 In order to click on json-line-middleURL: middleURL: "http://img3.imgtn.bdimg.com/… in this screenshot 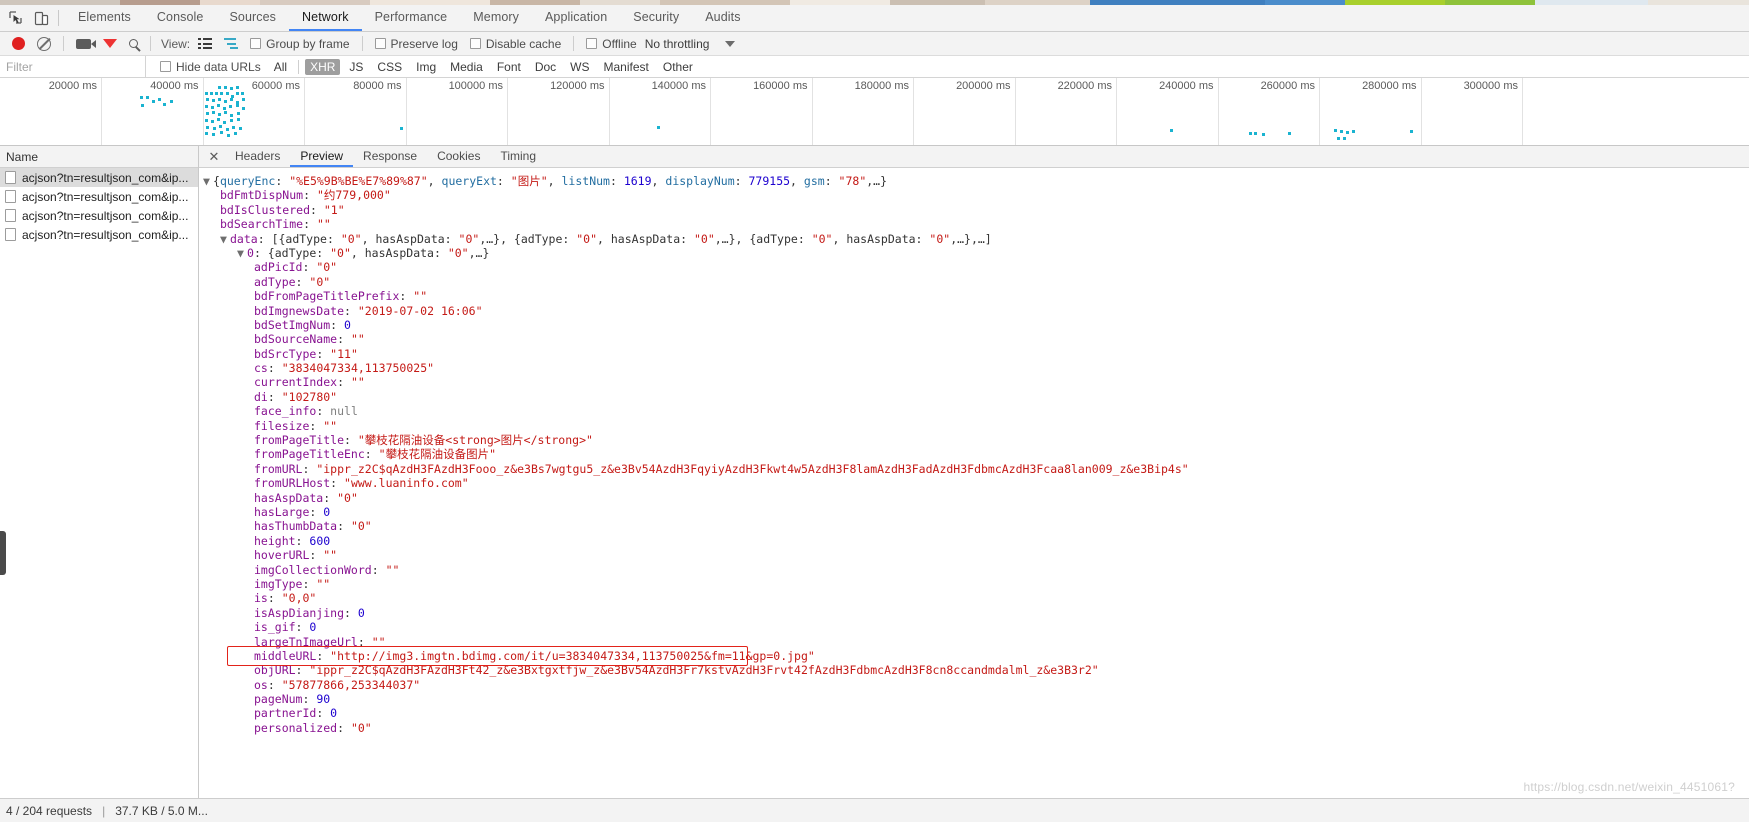, I will do `click(974, 656)`.